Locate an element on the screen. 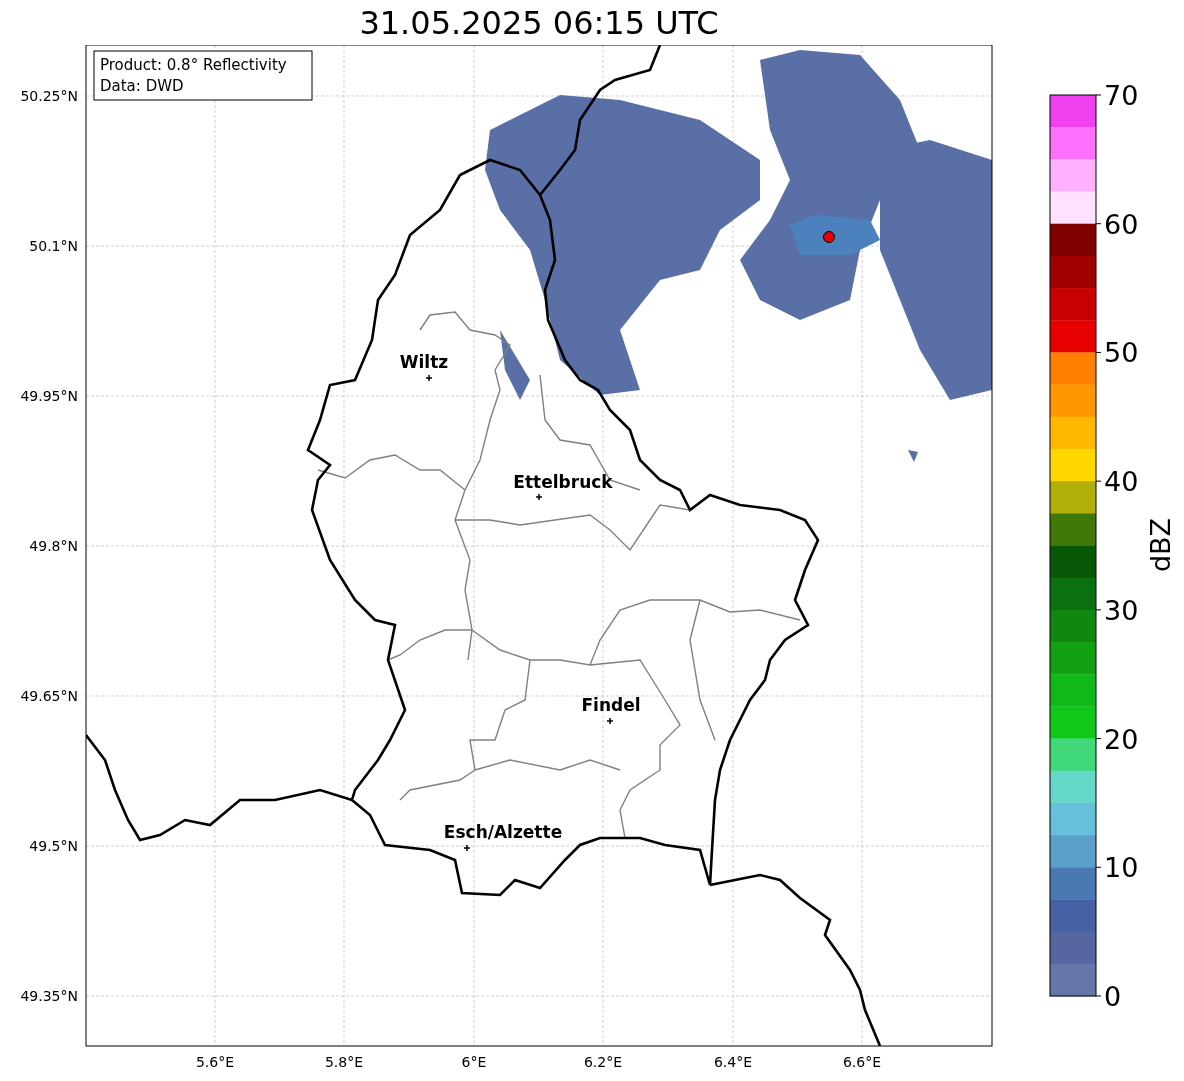 The image size is (1184, 1081). axis-tick-label: 49.35°N is located at coordinates (49, 996).